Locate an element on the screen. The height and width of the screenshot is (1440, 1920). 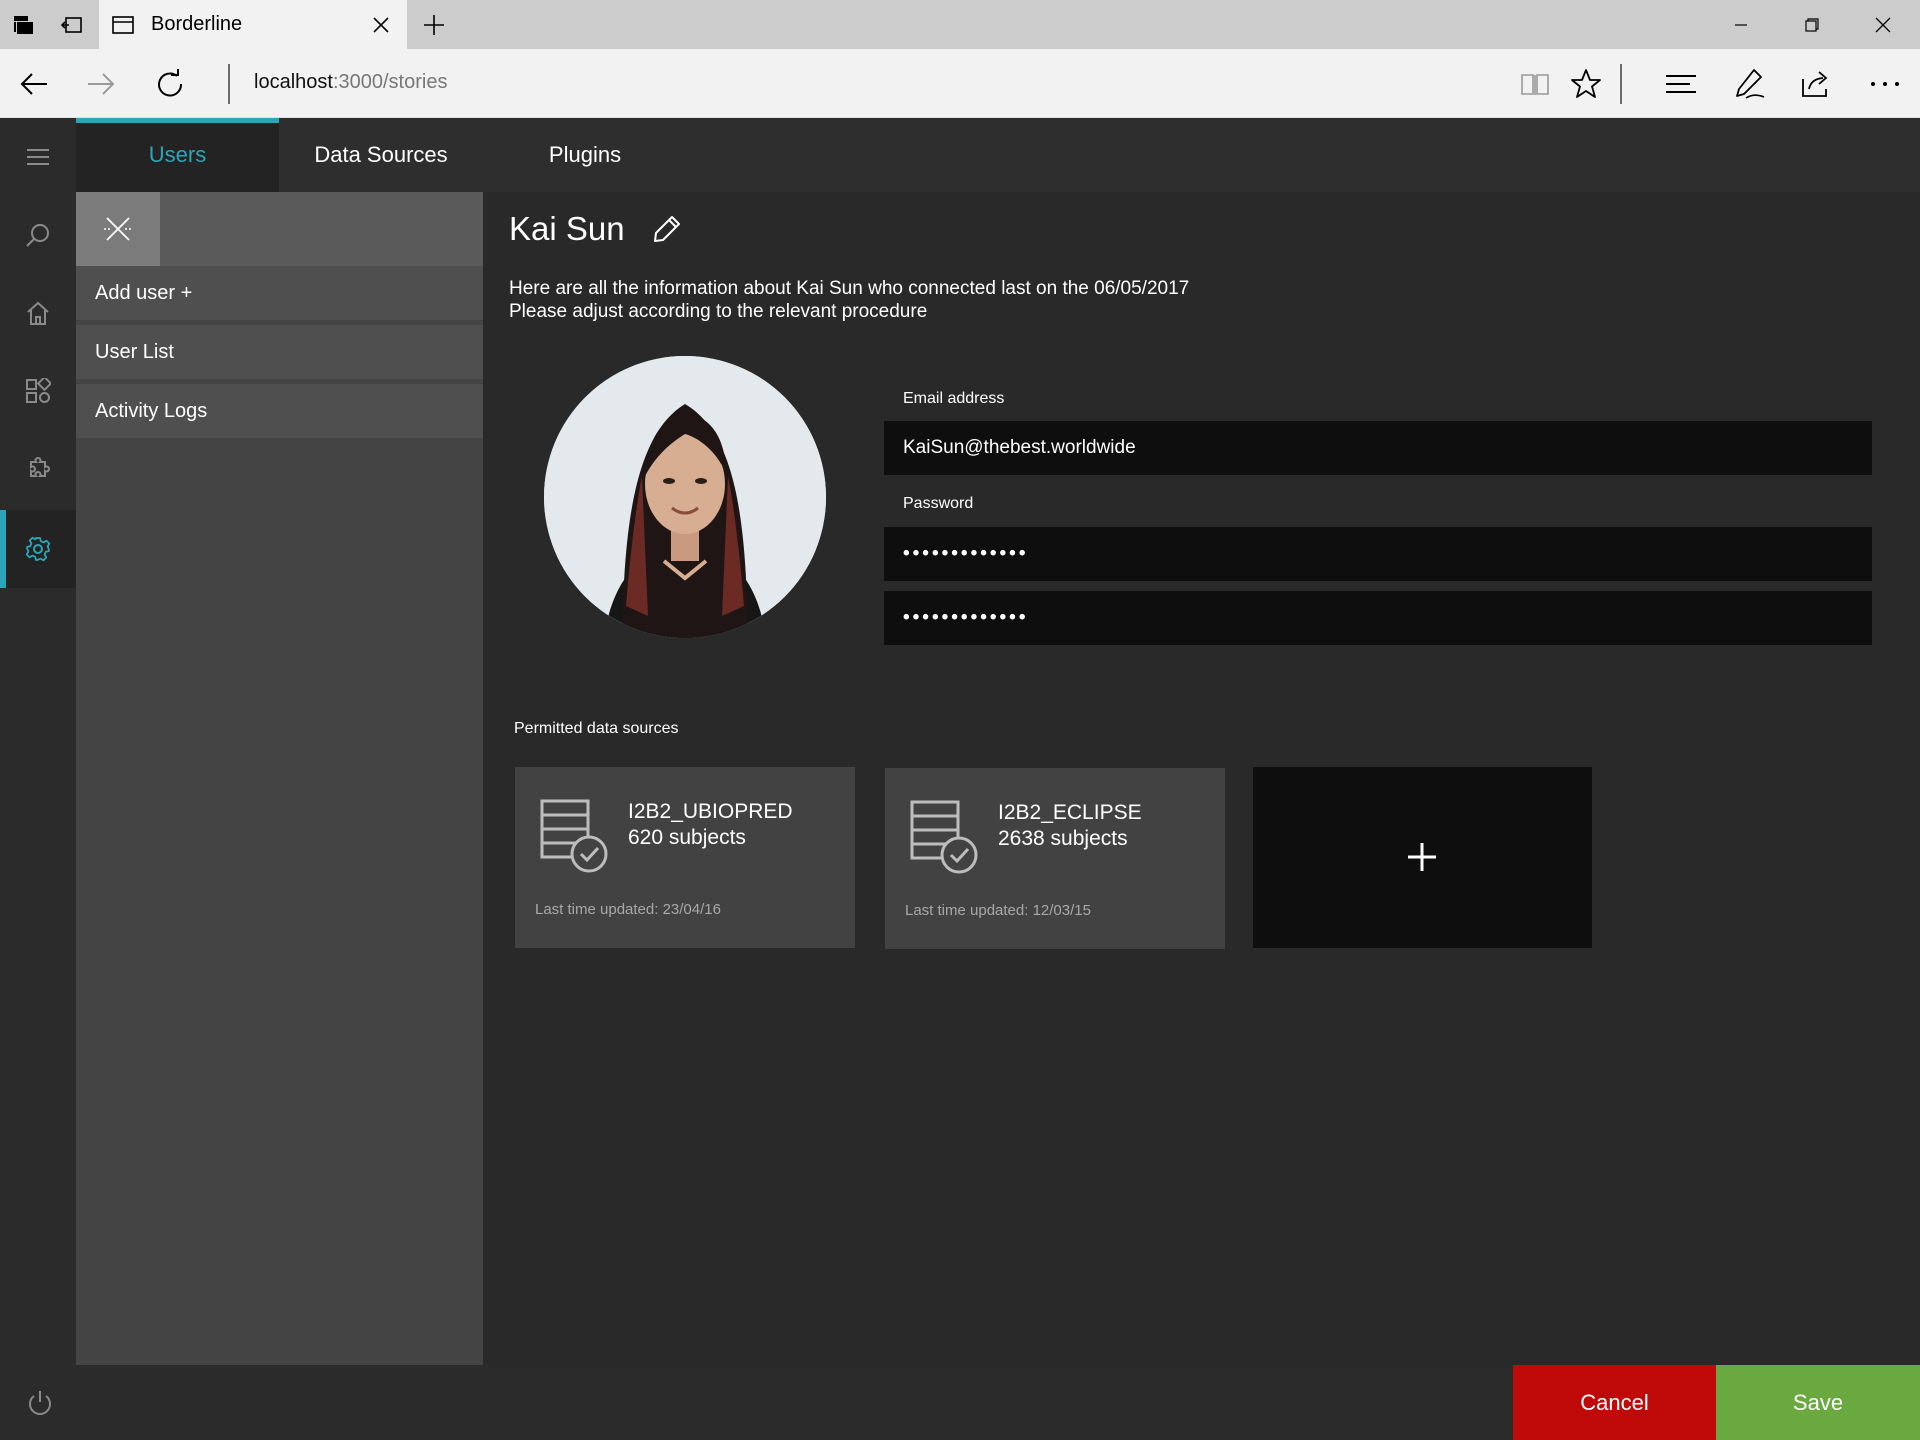
toolbar-separator is located at coordinates (1621, 84).